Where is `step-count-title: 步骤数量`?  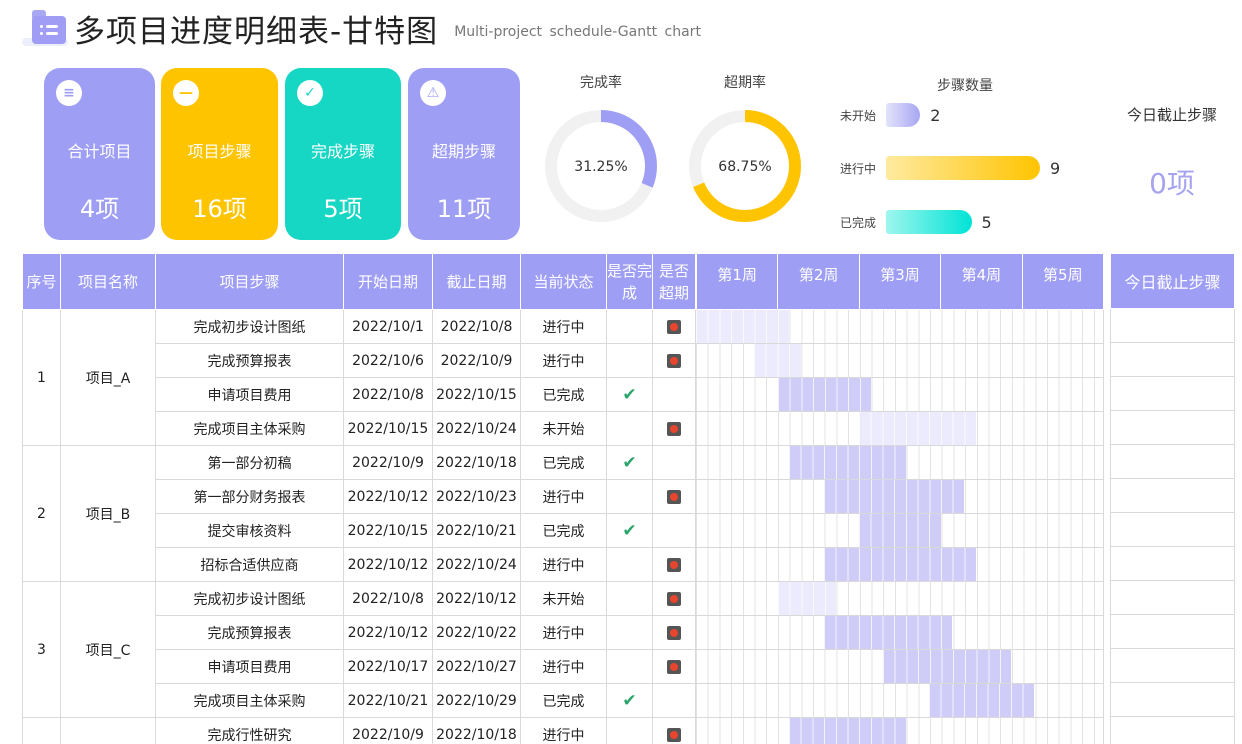 step-count-title: 步骤数量 is located at coordinates (965, 86).